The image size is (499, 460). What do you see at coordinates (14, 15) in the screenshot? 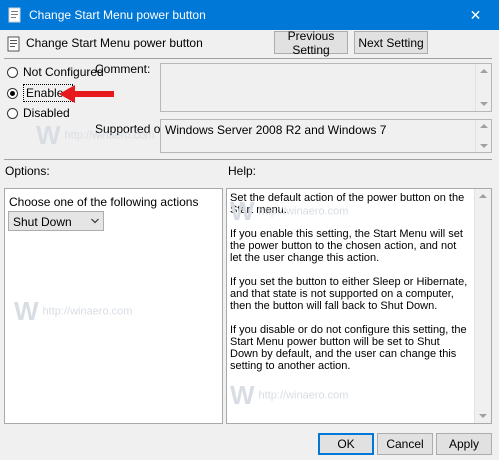
I see `policy-app-icon` at bounding box center [14, 15].